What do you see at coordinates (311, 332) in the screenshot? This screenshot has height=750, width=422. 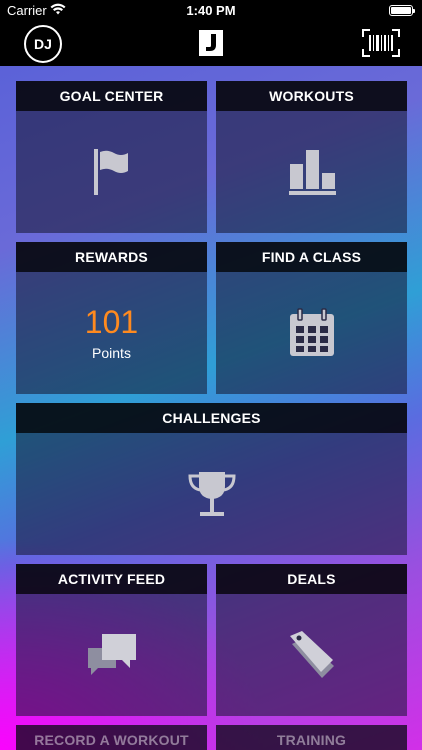 I see `calendar-icon` at bounding box center [311, 332].